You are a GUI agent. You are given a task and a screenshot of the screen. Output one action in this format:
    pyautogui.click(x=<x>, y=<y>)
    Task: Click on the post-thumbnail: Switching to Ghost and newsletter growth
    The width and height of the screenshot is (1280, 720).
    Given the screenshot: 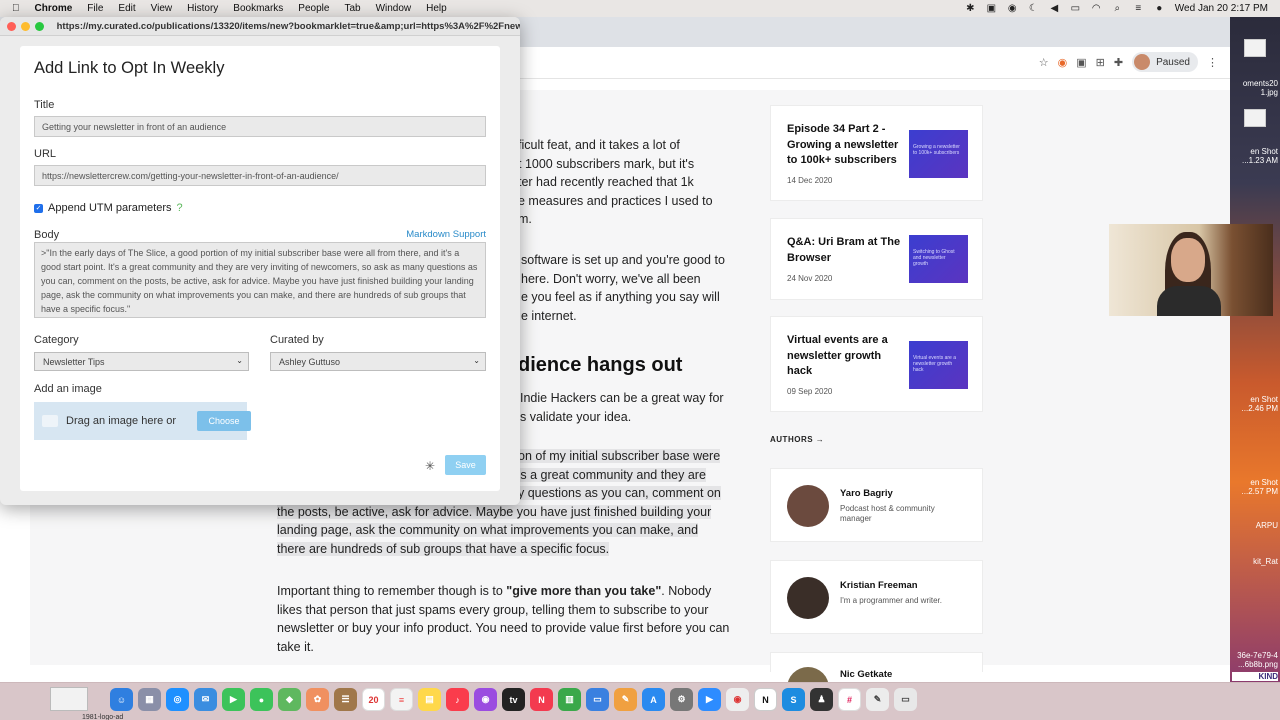 What is the action you would take?
    pyautogui.click(x=938, y=259)
    